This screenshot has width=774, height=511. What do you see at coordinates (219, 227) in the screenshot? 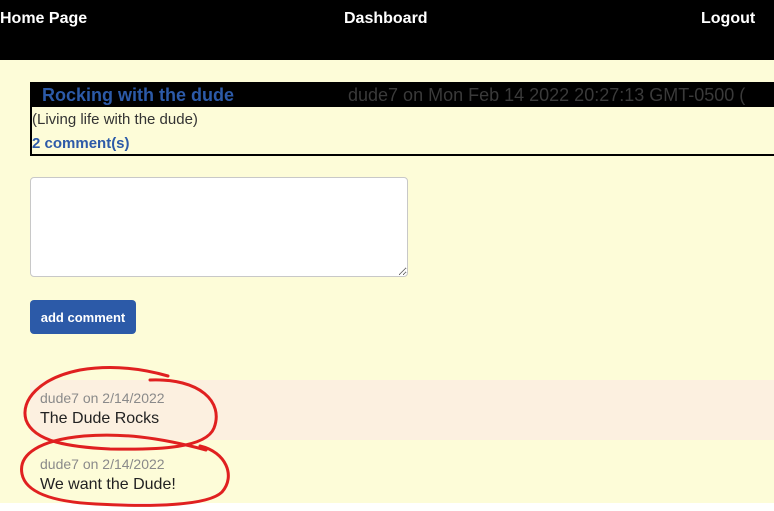
I see `comment-textarea` at bounding box center [219, 227].